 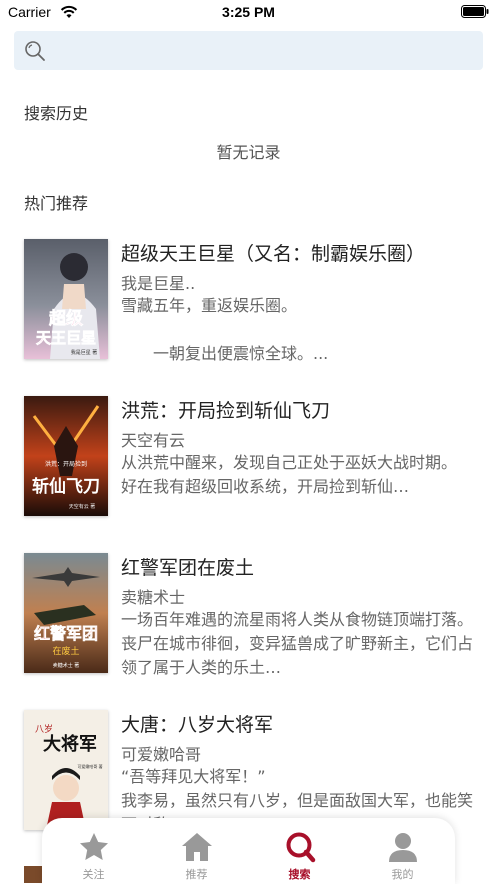 What do you see at coordinates (248, 50) in the screenshot?
I see `search-input` at bounding box center [248, 50].